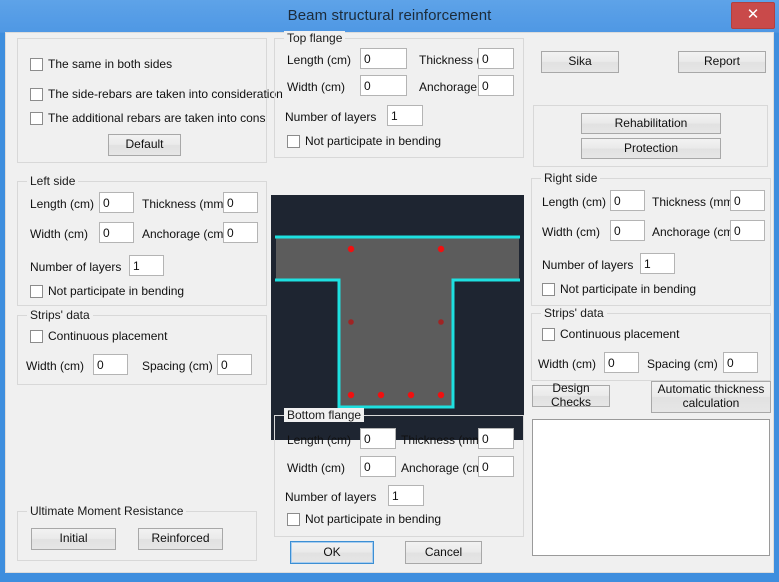  What do you see at coordinates (695, 202) in the screenshot?
I see `right-side-thickness-label: Thickness (mm)` at bounding box center [695, 202].